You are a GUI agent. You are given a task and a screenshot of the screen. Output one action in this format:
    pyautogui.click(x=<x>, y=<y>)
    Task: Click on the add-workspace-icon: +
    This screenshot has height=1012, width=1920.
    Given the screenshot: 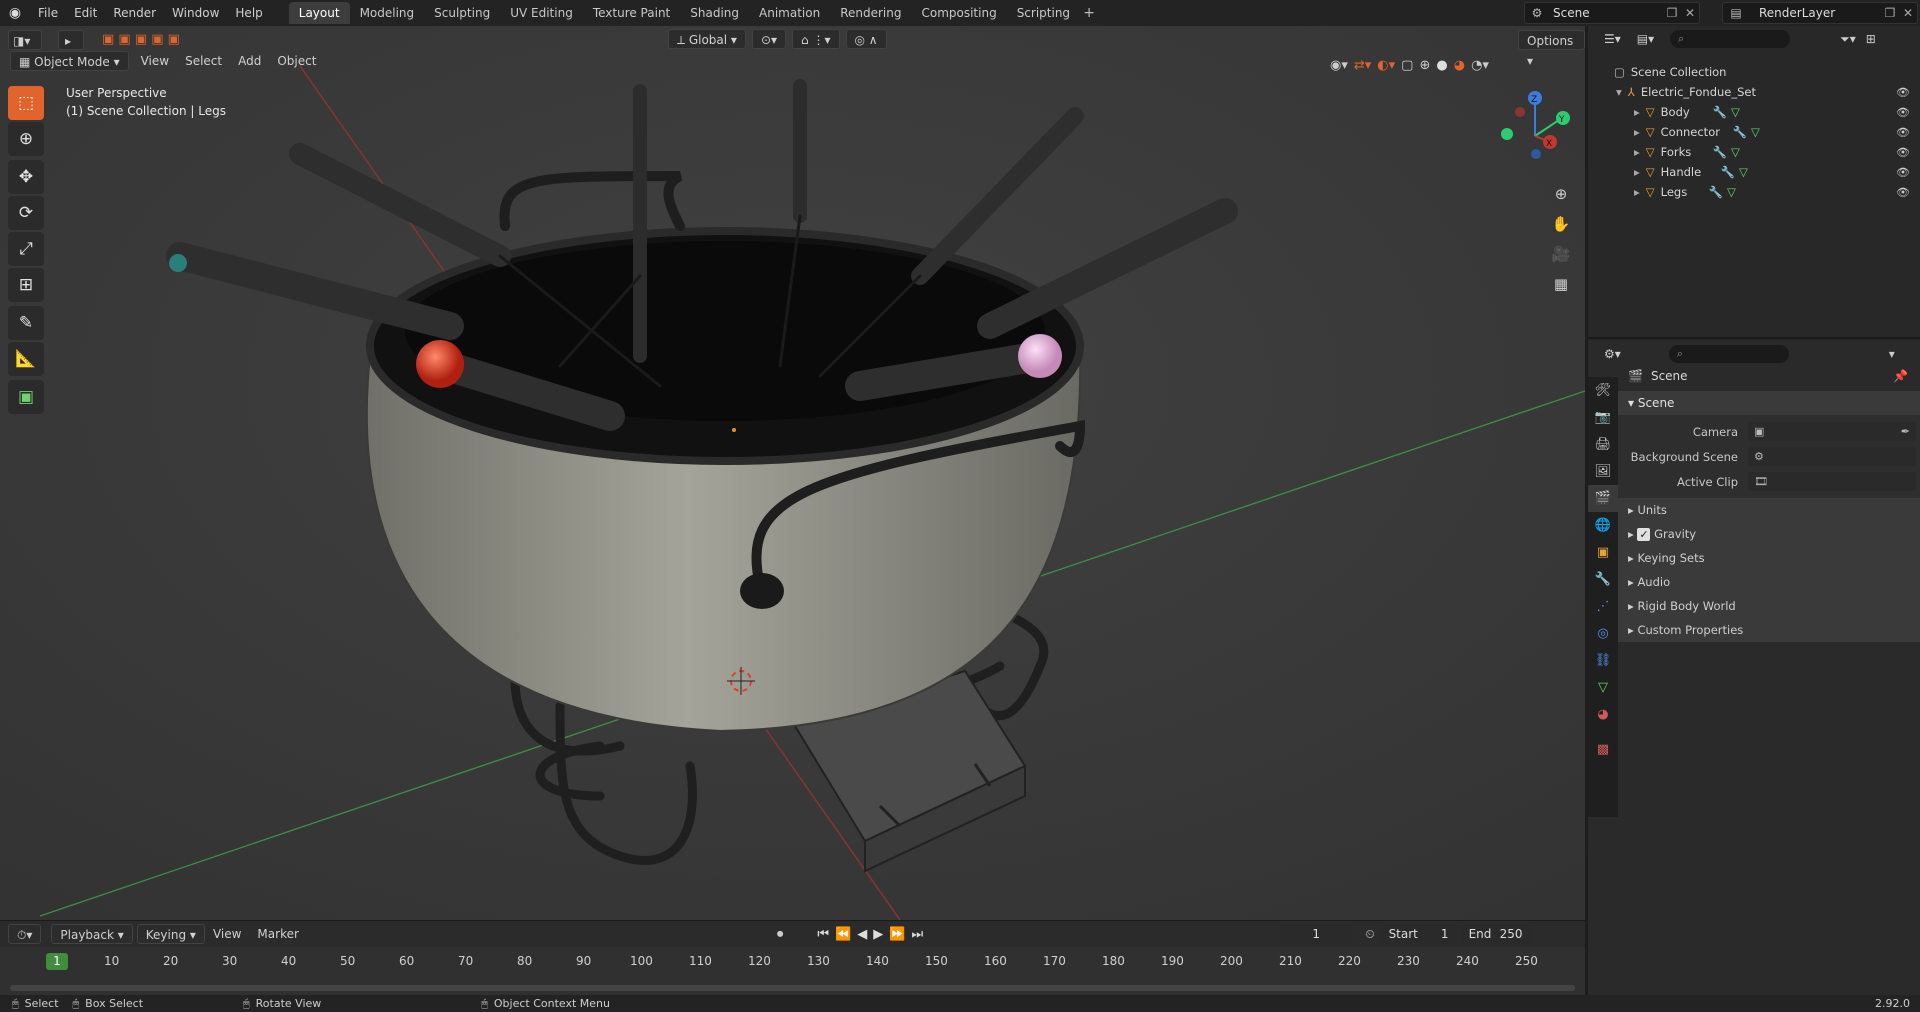 What is the action you would take?
    pyautogui.click(x=1089, y=13)
    